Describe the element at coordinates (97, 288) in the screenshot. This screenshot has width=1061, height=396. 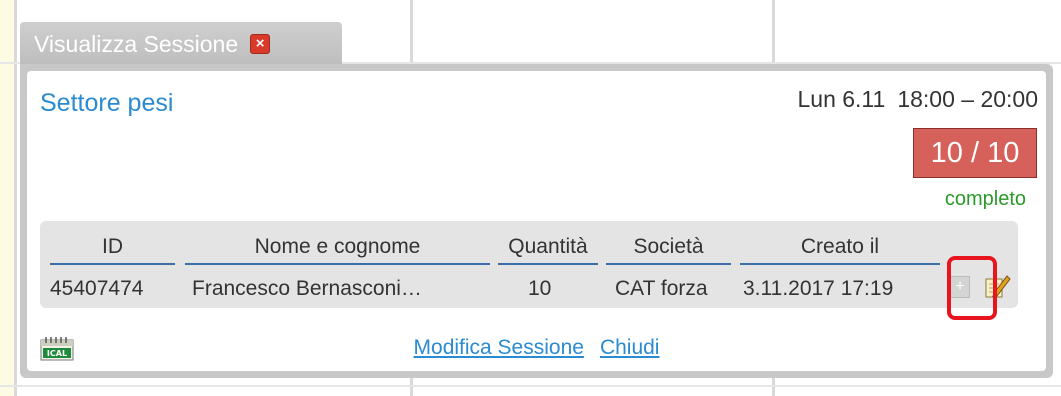
I see `cell-id: 45407474` at that location.